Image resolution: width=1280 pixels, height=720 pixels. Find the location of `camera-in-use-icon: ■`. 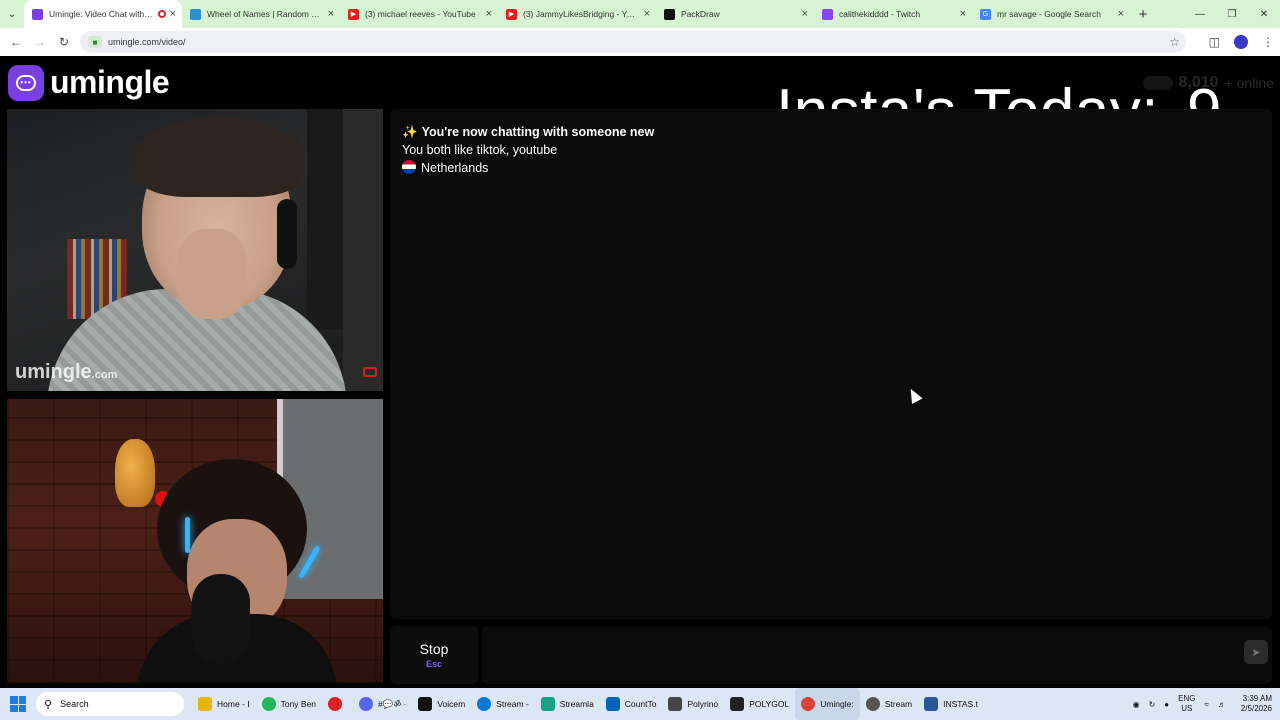

camera-in-use-icon: ■ is located at coordinates (95, 42).